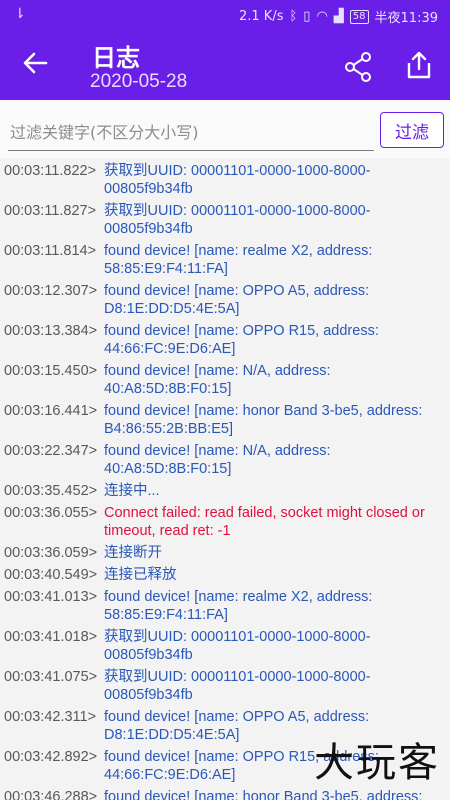  I want to click on log-timestamp: 00:03:11.827>, so click(50, 211).